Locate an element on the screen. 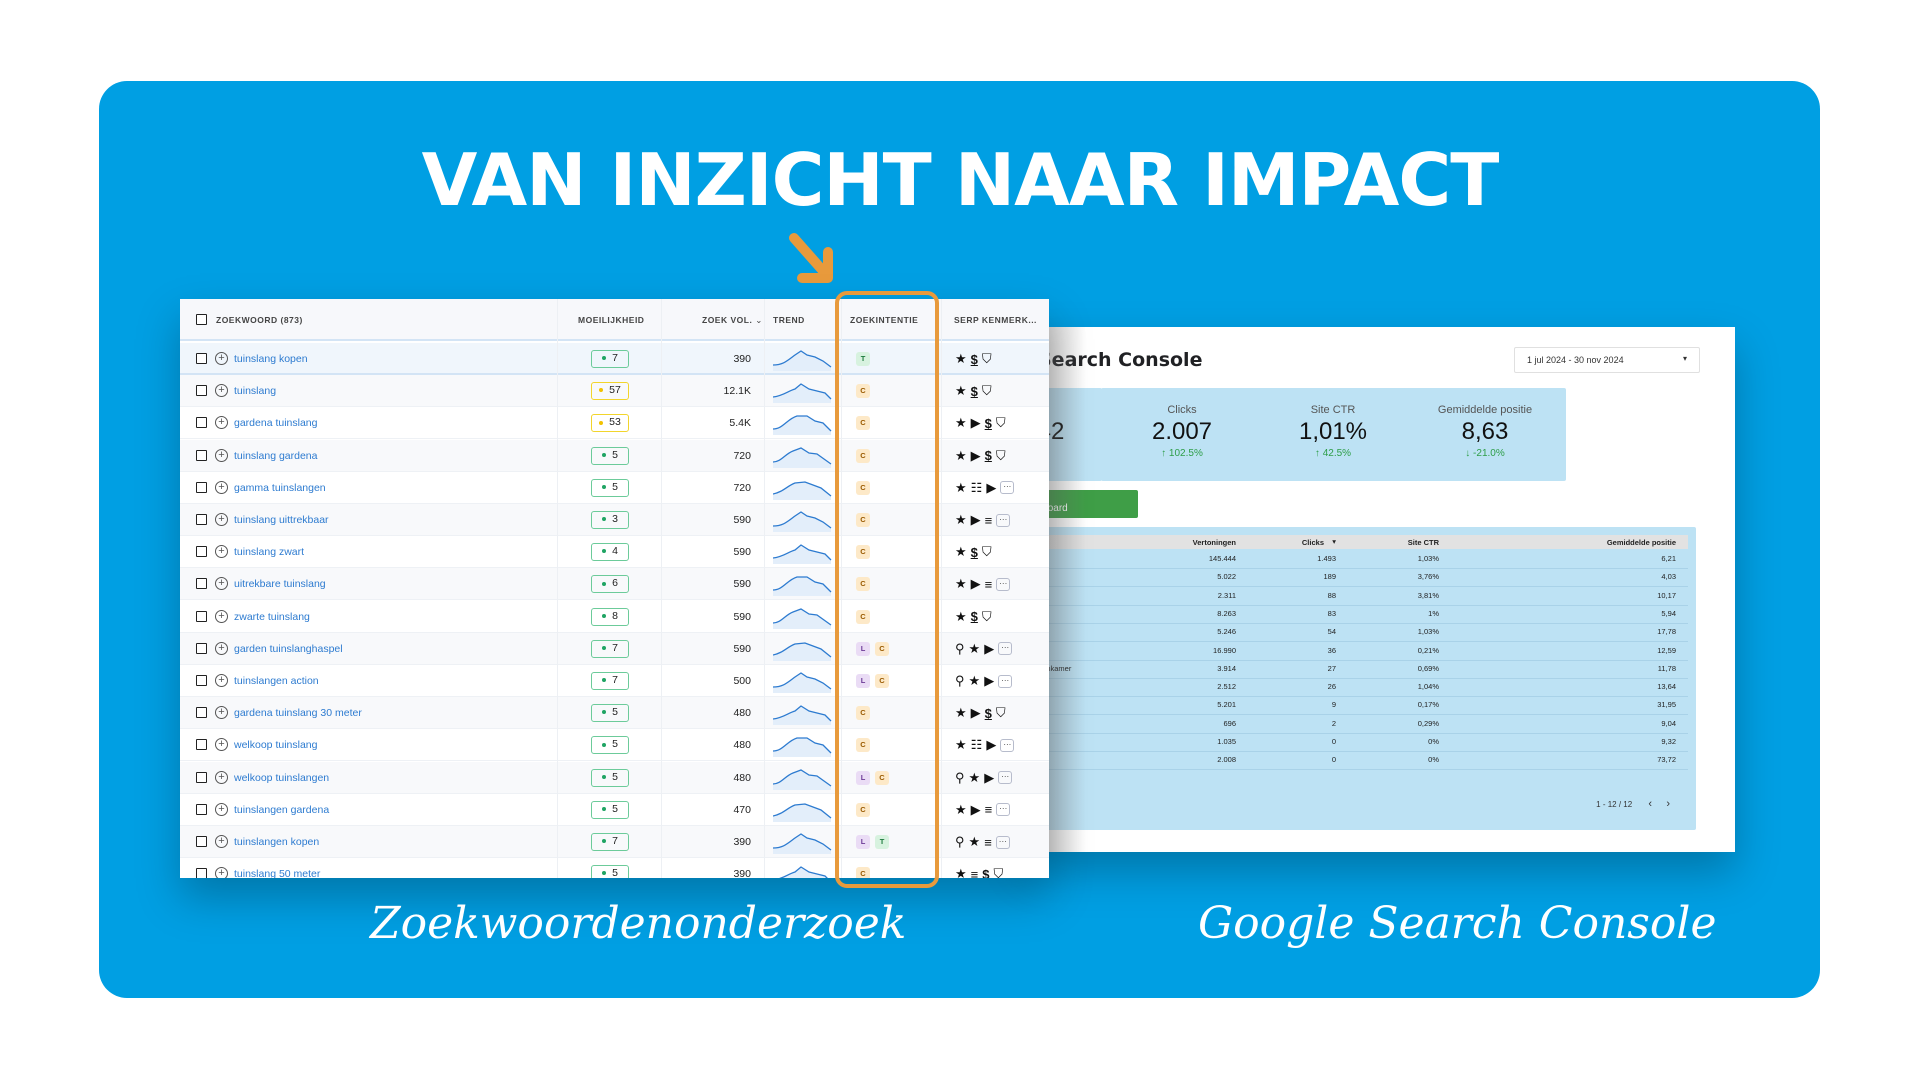 This screenshot has width=1920, height=1080. keyword-link: tuinslang zwart is located at coordinates (269, 552).